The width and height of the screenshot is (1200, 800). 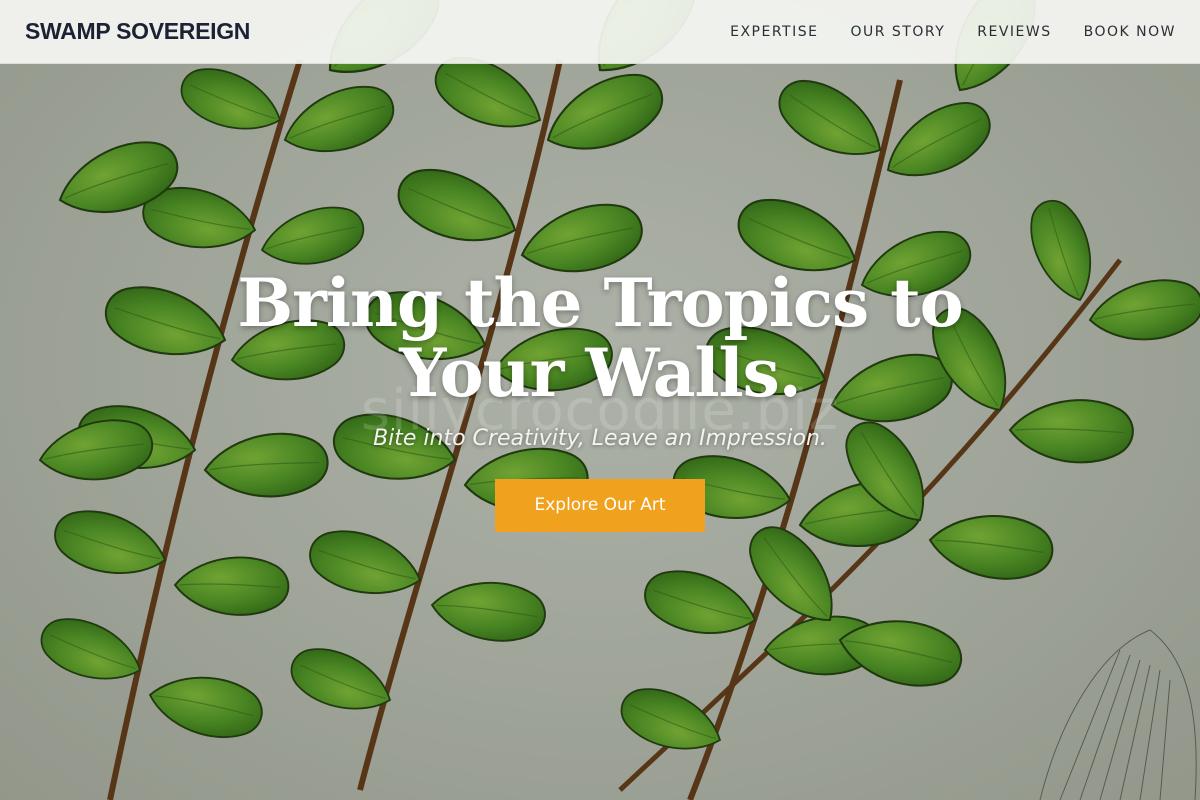 What do you see at coordinates (137, 31) in the screenshot?
I see `brand-logo: SWAMP SOVEREIGN` at bounding box center [137, 31].